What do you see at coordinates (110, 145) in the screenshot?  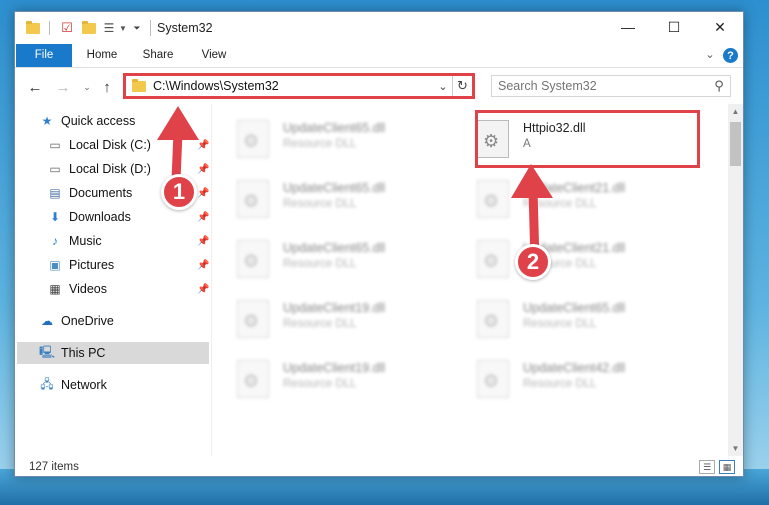 I see `sidebar-item-label: Local Disk (C:)` at bounding box center [110, 145].